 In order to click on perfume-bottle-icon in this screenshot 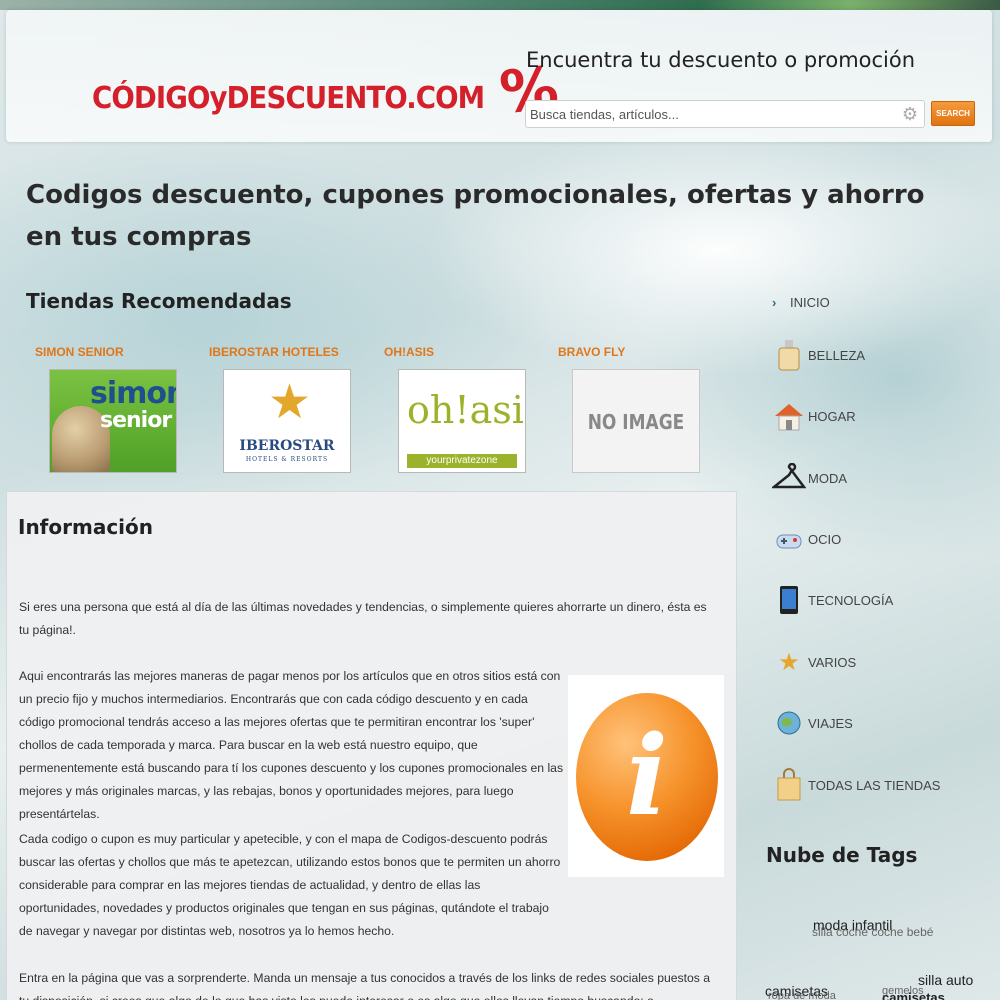, I will do `click(789, 355)`.